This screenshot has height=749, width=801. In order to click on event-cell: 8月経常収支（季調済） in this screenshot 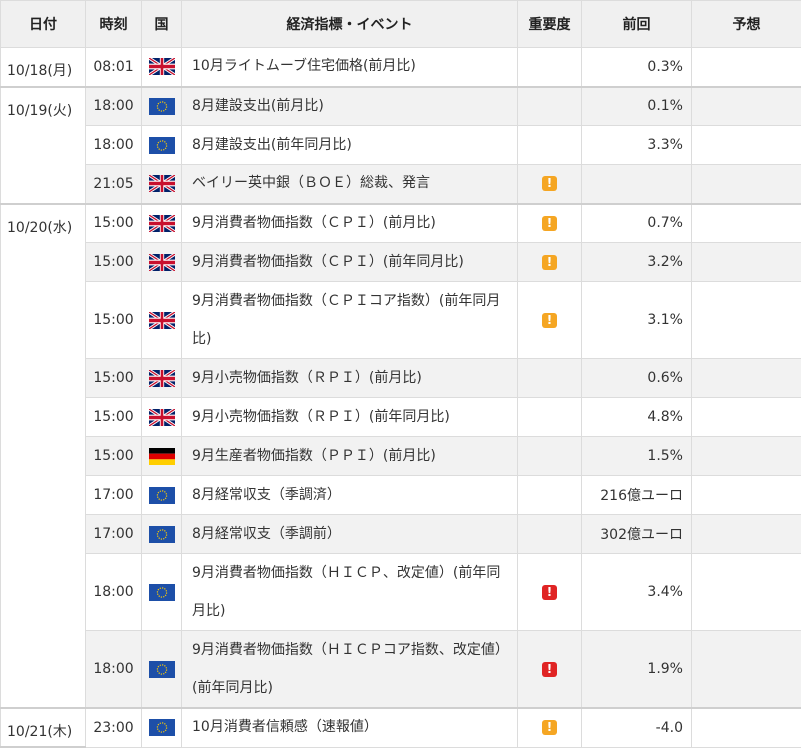, I will do `click(349, 495)`.